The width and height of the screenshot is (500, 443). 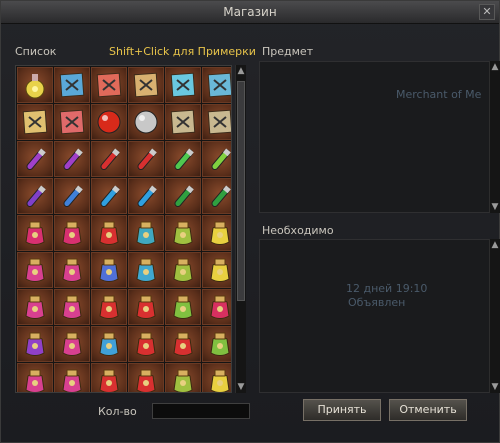 I want to click on item-list-scrollbar: ▲ ▼, so click(x=240, y=229).